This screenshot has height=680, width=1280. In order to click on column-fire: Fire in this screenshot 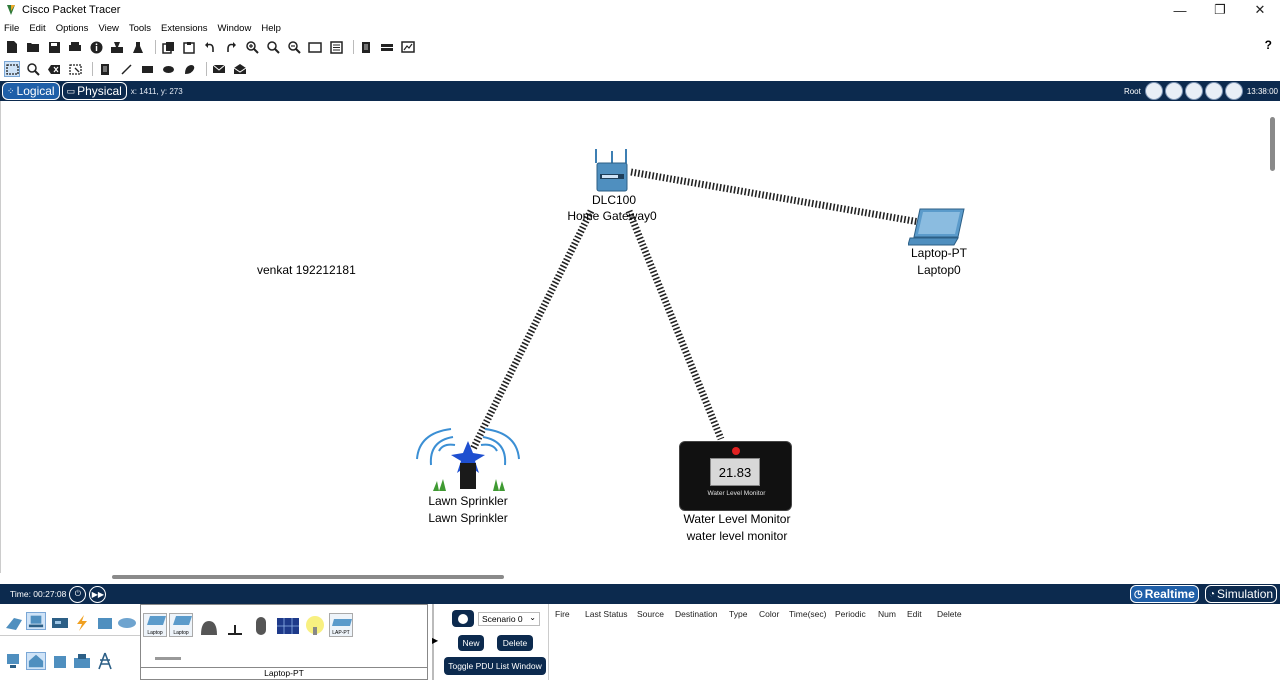, I will do `click(562, 614)`.